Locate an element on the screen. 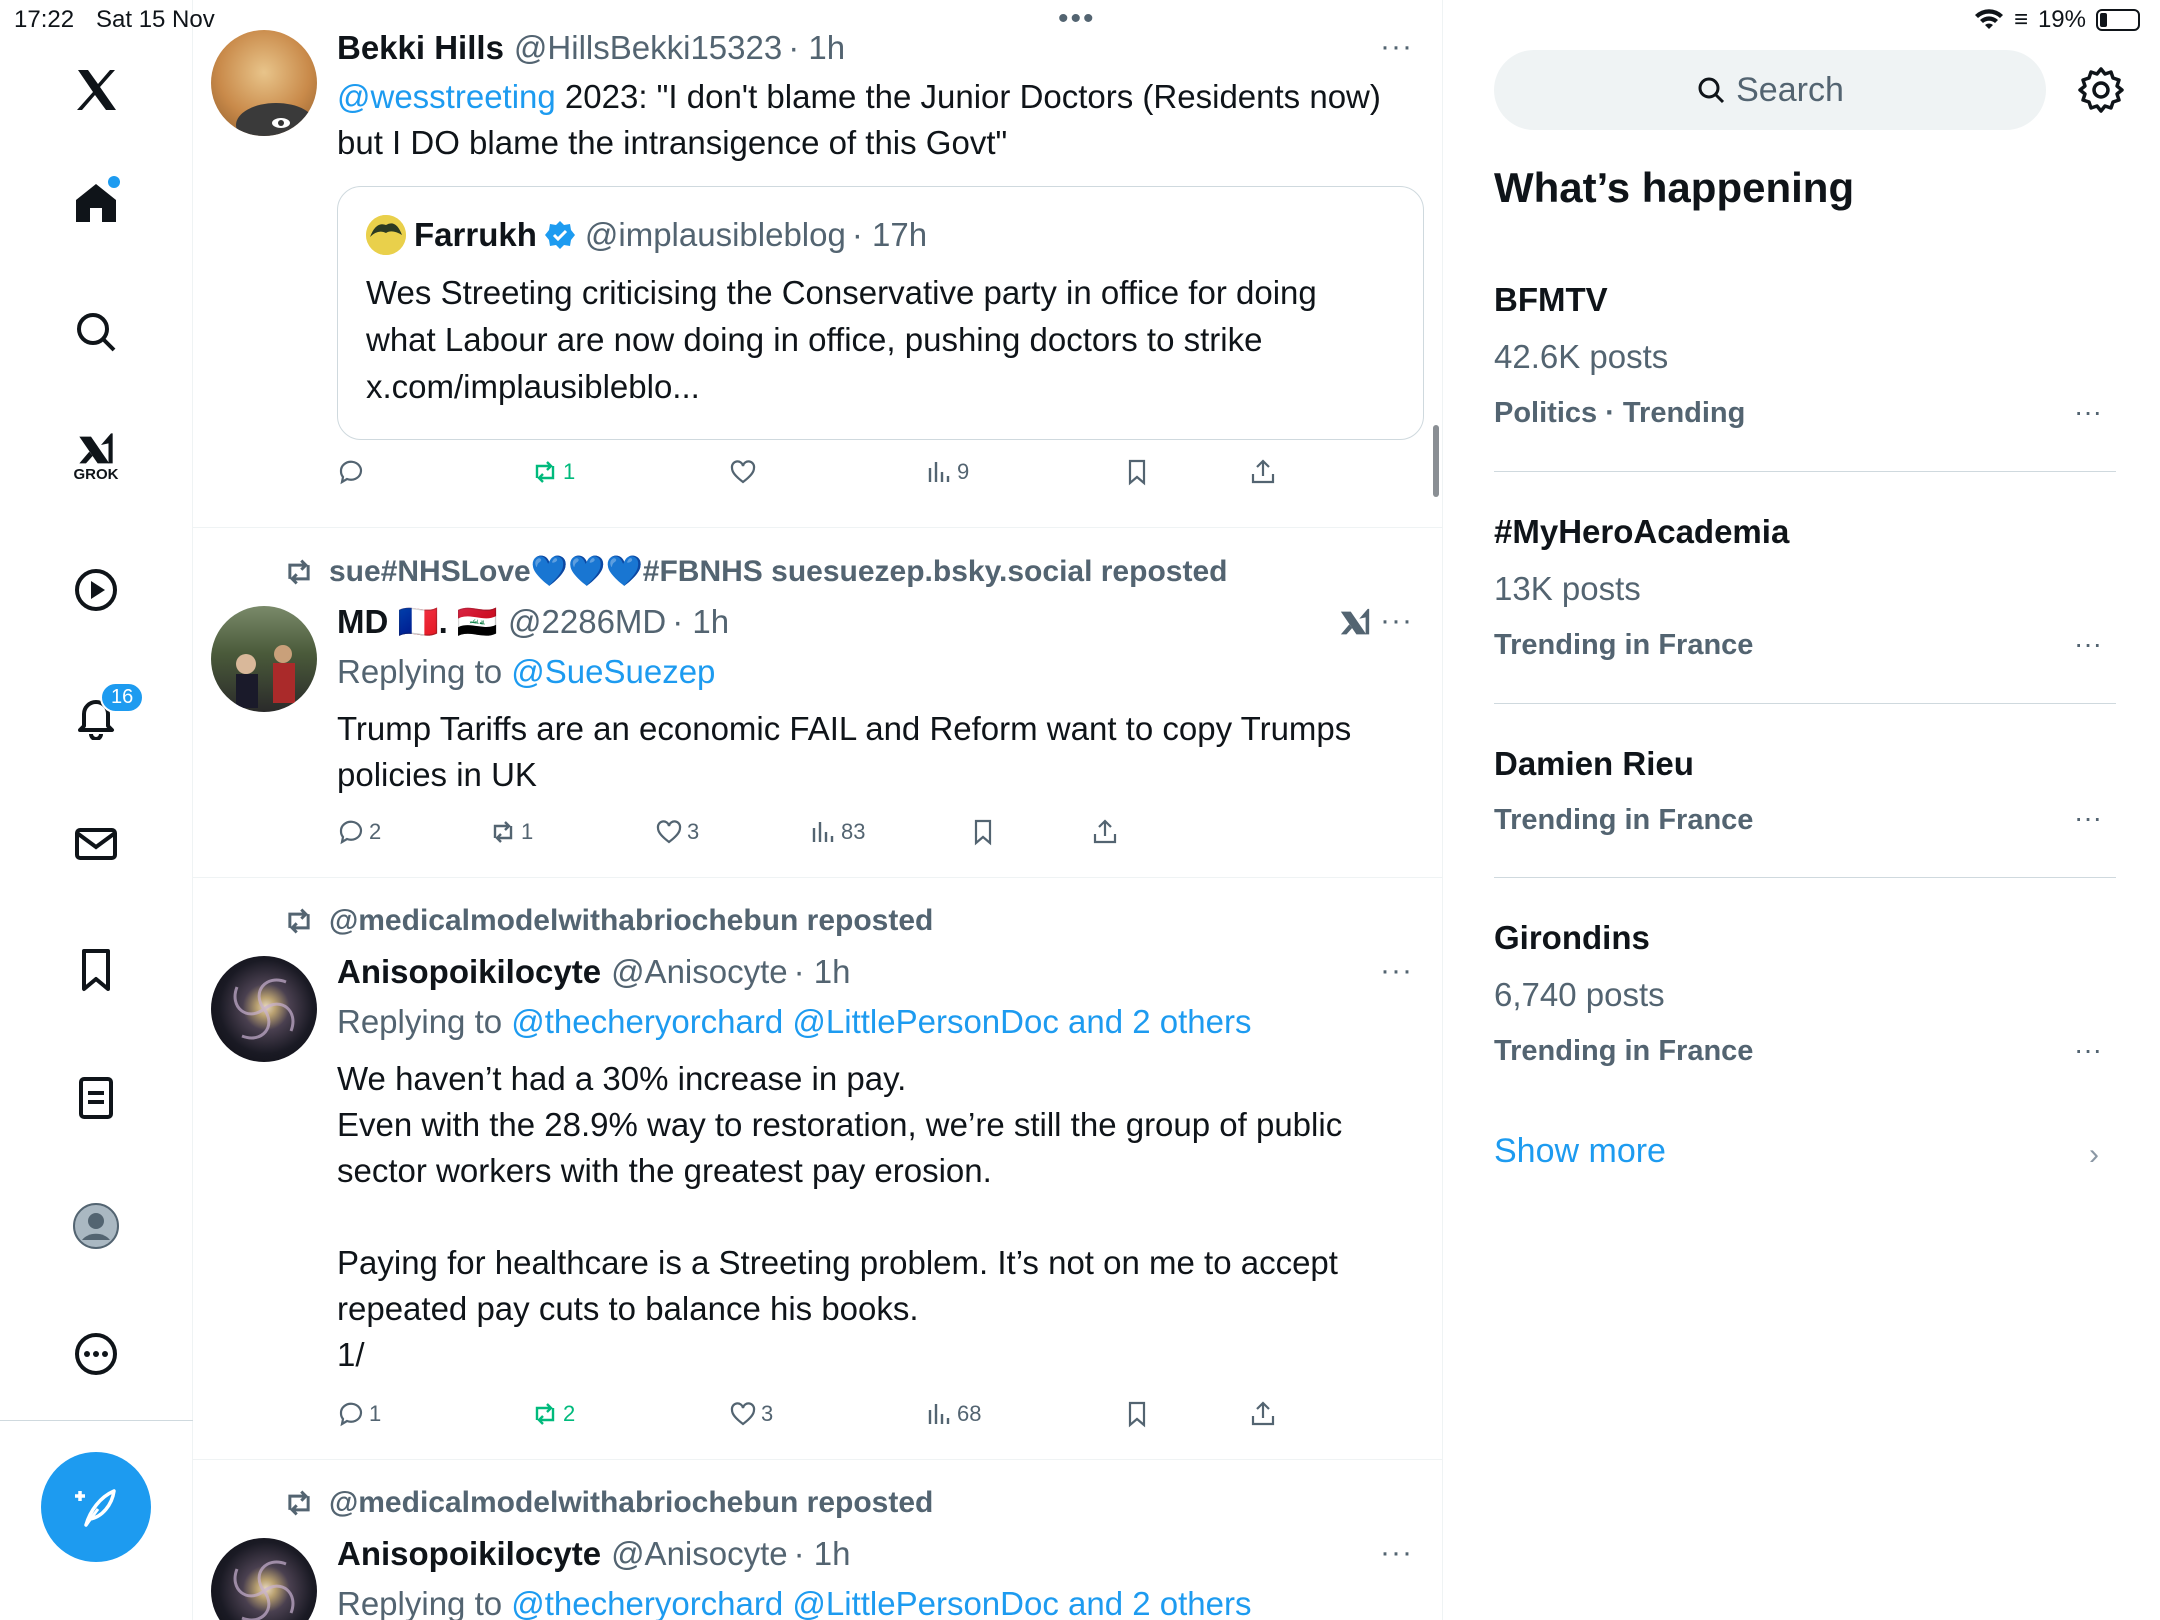 This screenshot has width=2160, height=1620. show-more-link: Show more is located at coordinates (1580, 1151).